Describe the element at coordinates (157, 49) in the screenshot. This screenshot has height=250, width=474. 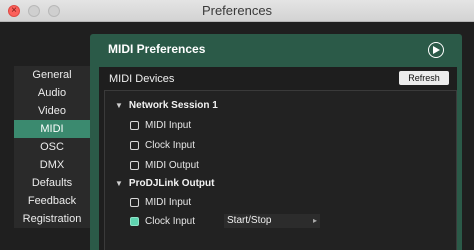
I see `panel-title: MIDI Preferences` at that location.